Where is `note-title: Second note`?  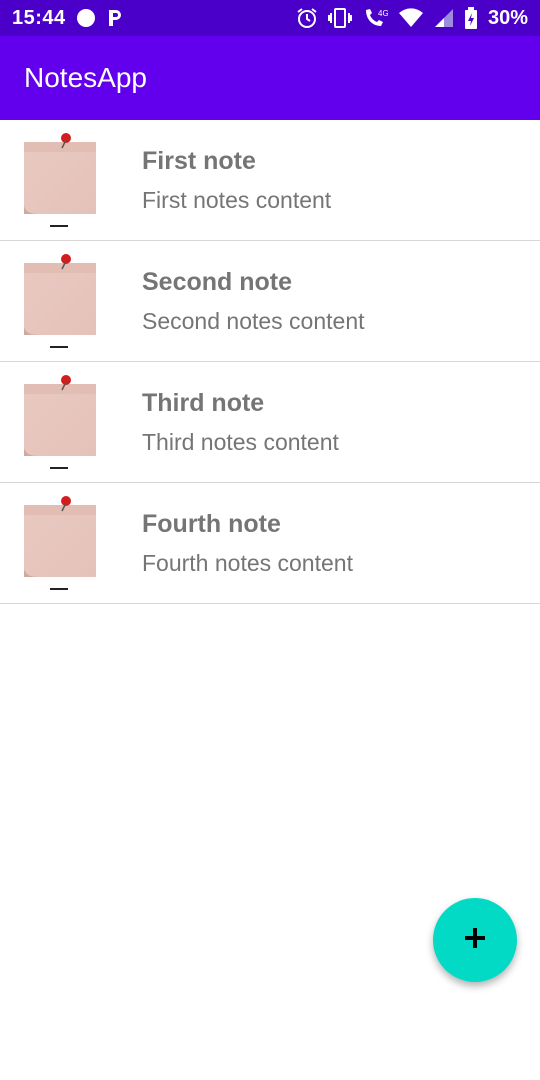 note-title: Second note is located at coordinates (217, 282).